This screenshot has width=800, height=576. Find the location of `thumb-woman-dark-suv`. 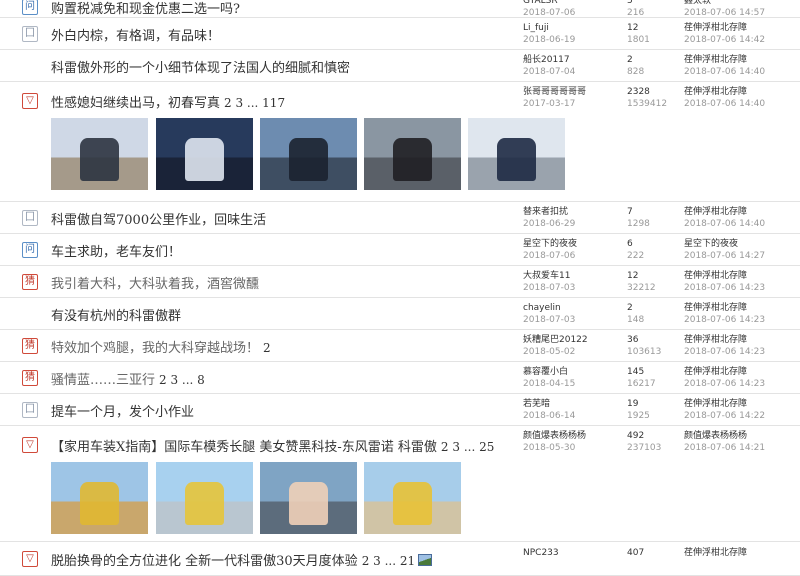

thumb-woman-dark-suv is located at coordinates (99, 154).